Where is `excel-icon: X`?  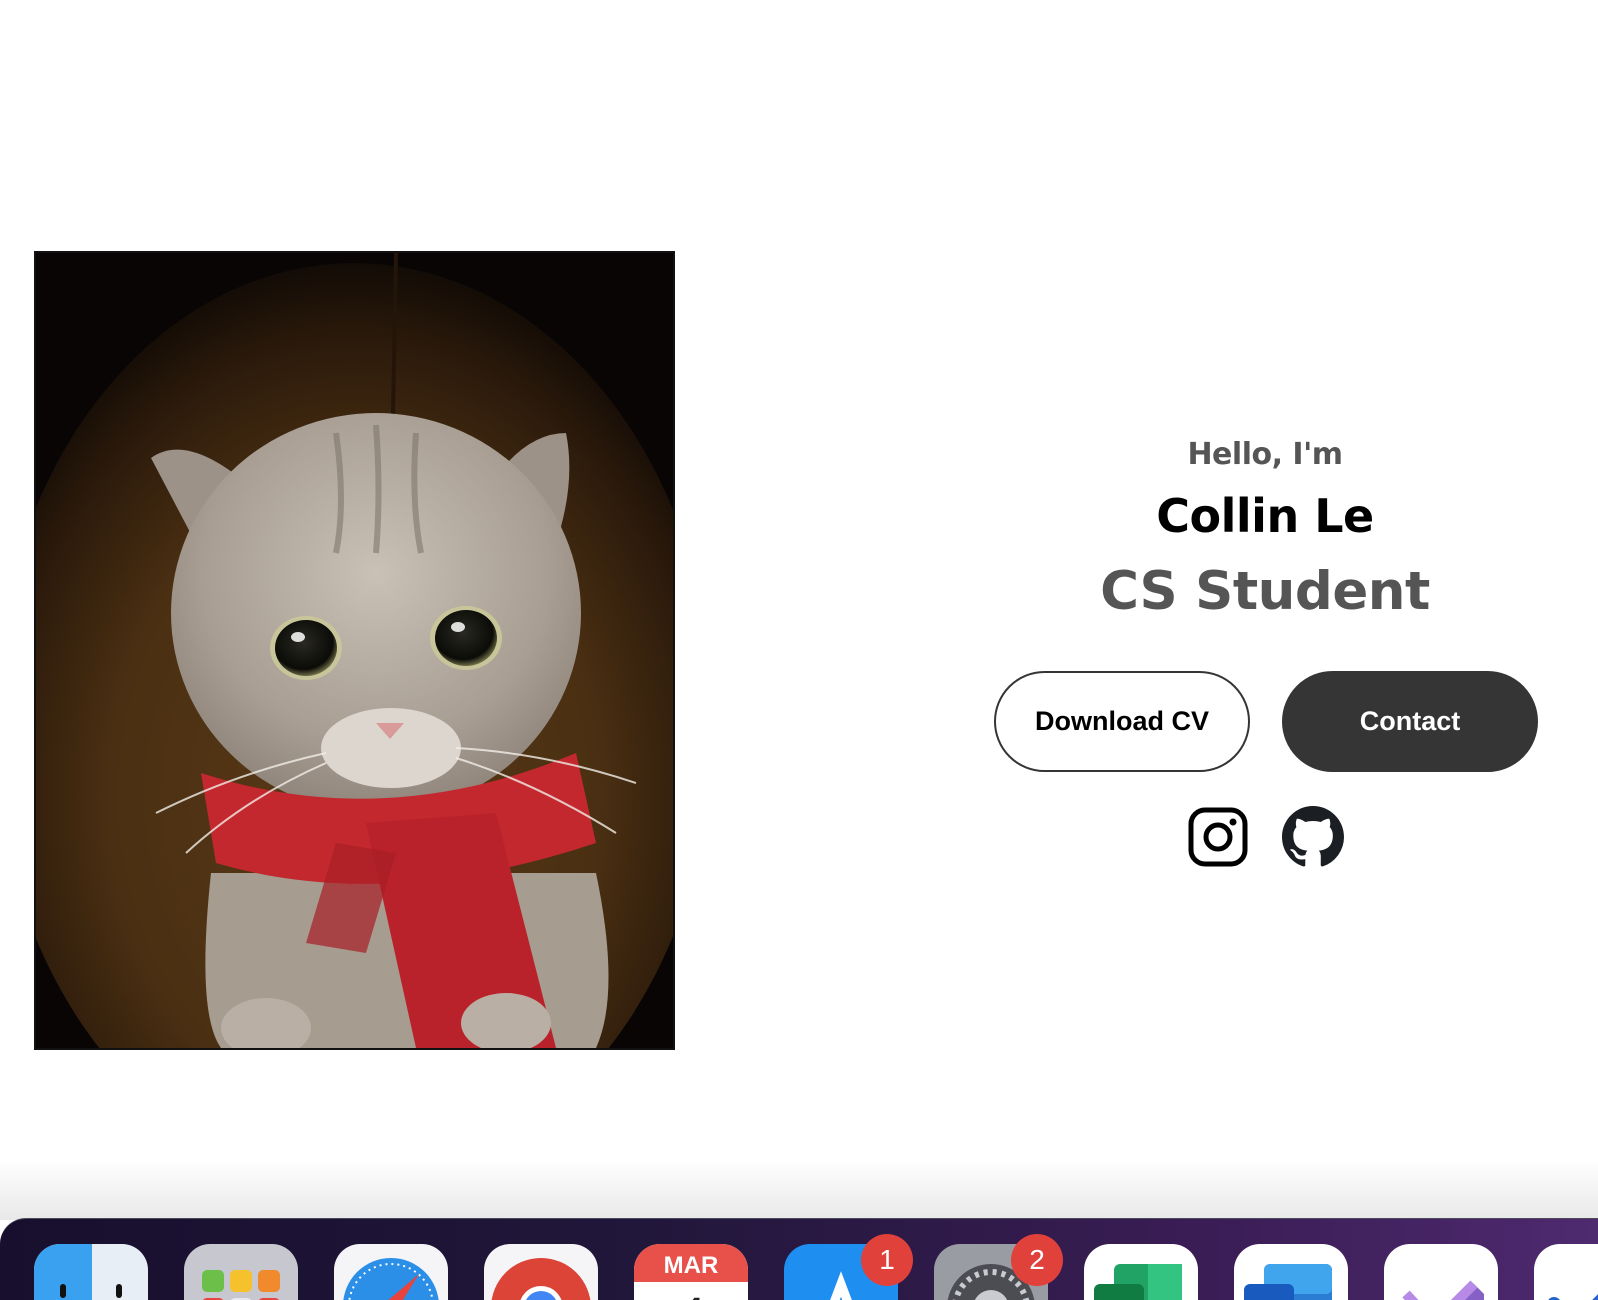
excel-icon: X is located at coordinates (1141, 1272).